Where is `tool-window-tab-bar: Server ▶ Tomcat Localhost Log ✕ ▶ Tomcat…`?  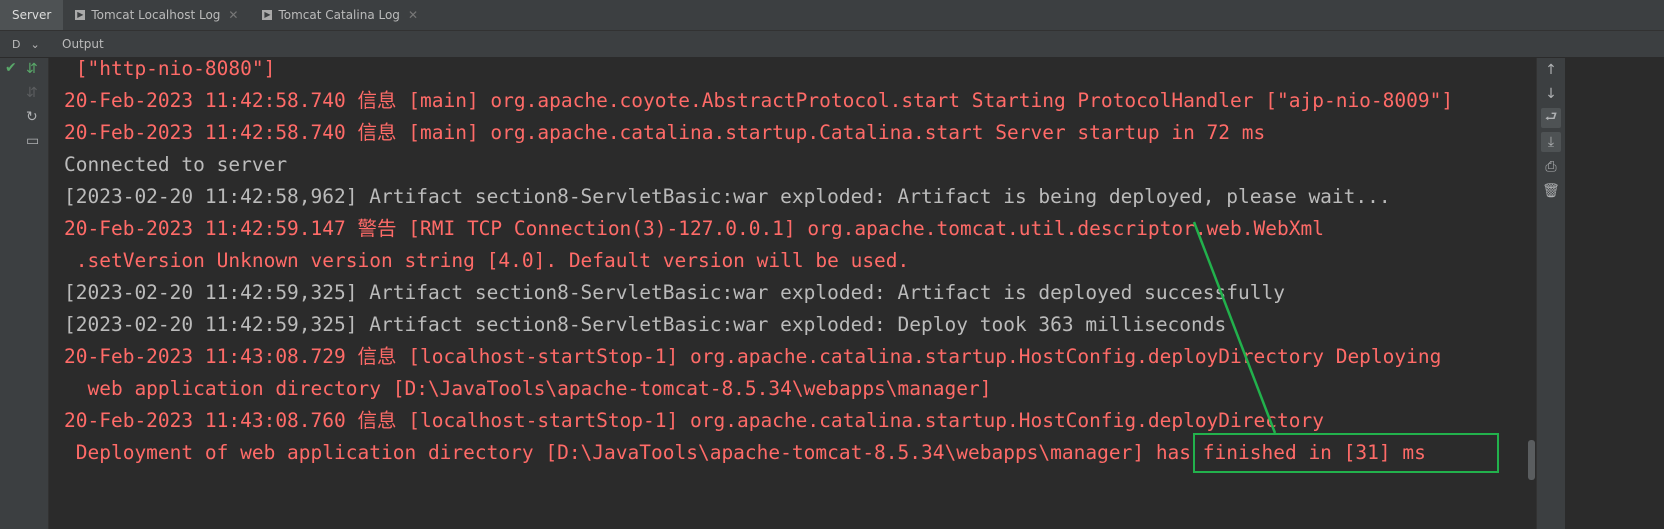
tool-window-tab-bar: Server ▶ Tomcat Localhost Log ✕ ▶ Tomcat… is located at coordinates (832, 15).